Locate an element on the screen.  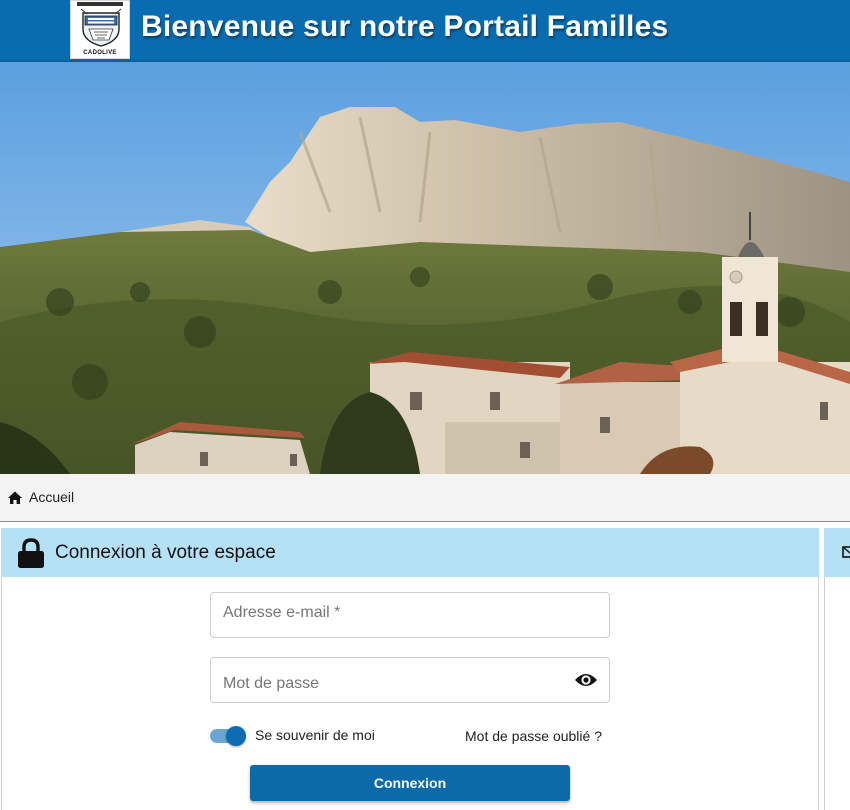
remember-me-toggle is located at coordinates (228, 736).